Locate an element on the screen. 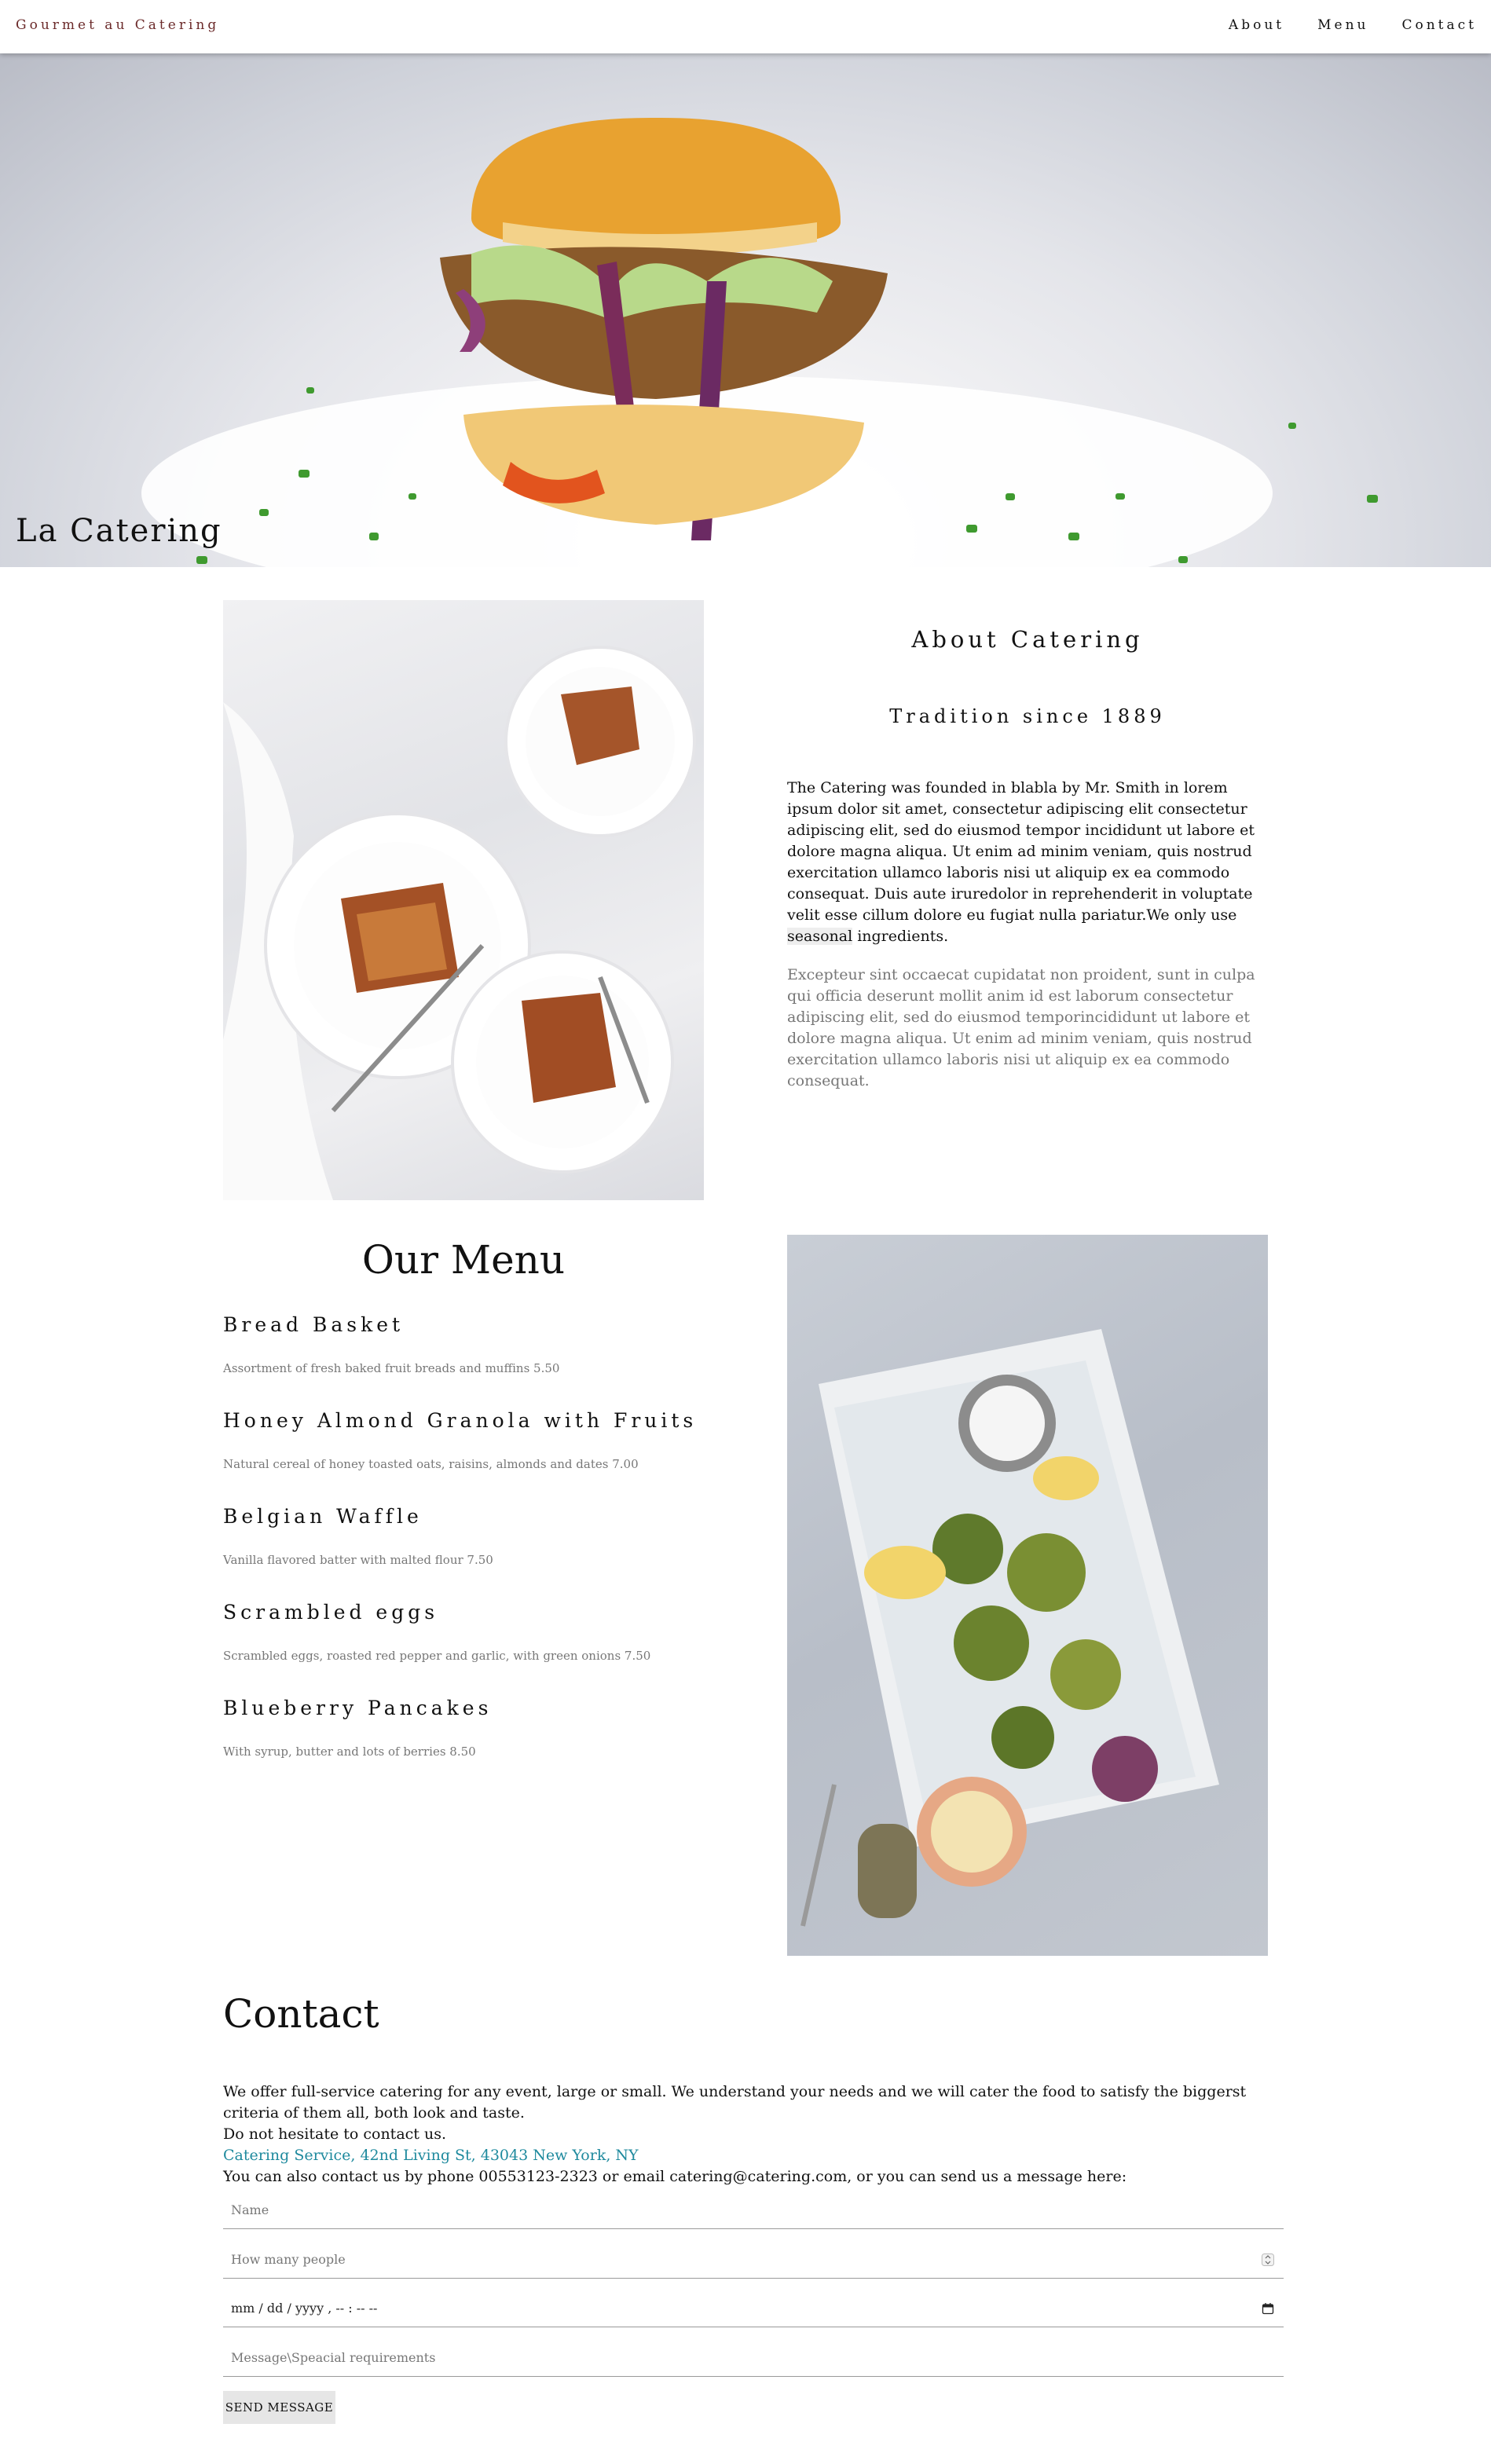 This screenshot has height=2464, width=1491. menu-item-name: Scrambled eggs is located at coordinates (331, 1612).